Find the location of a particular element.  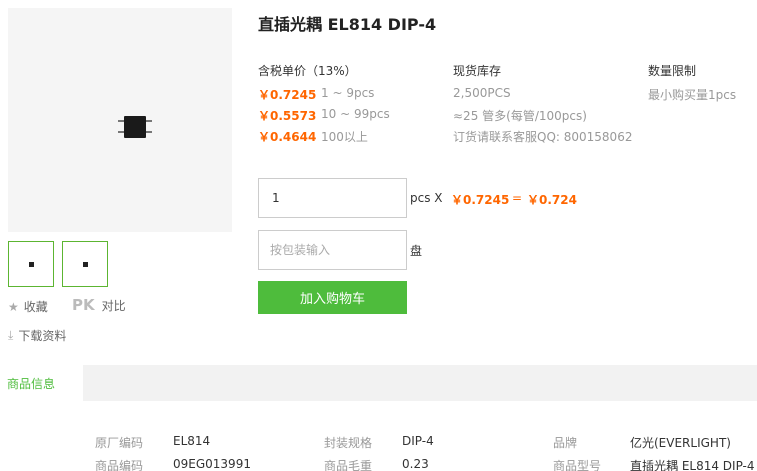

tier-qty: 1 ~ 9pcs is located at coordinates (348, 93).